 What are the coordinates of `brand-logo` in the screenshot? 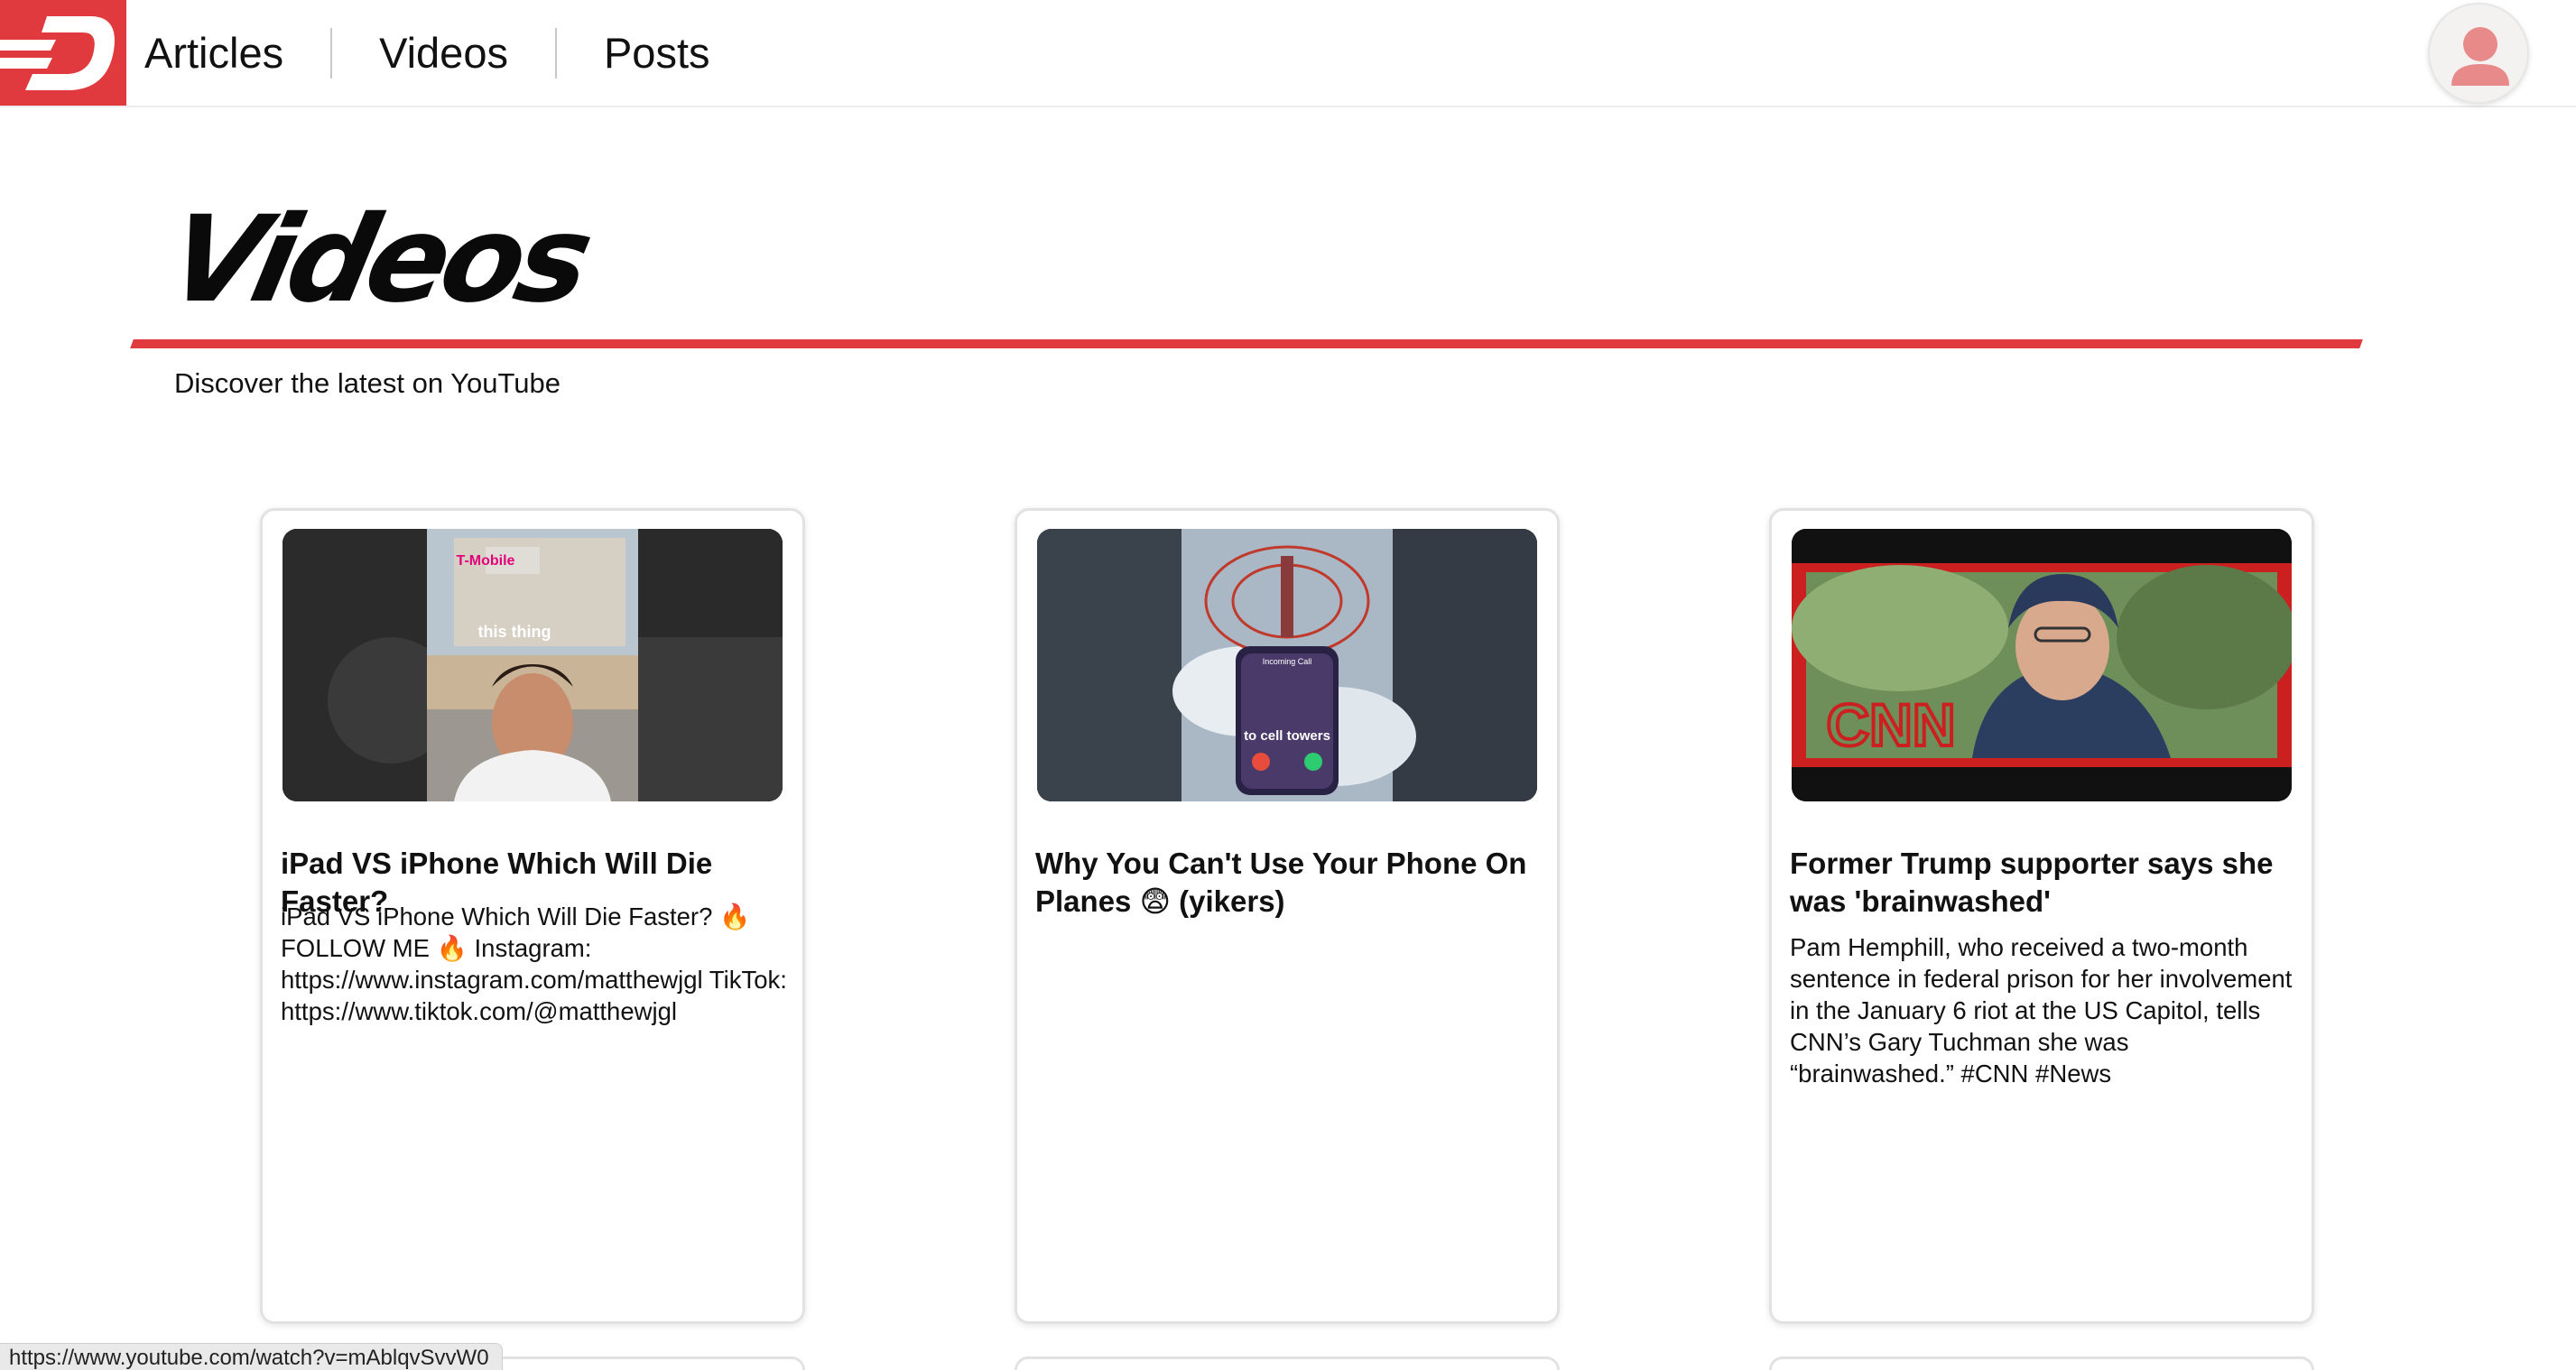 It's located at (63, 53).